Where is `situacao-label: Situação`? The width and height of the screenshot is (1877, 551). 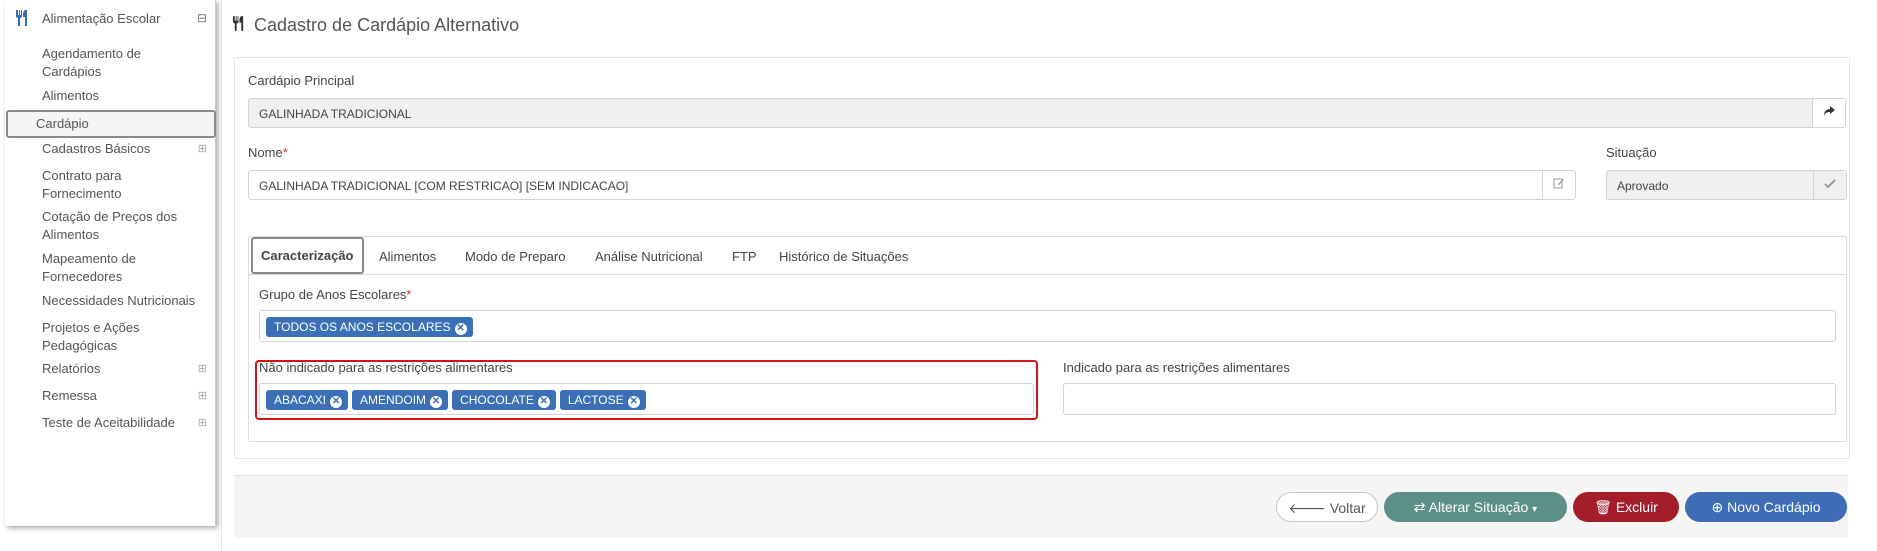
situacao-label: Situação is located at coordinates (1631, 152).